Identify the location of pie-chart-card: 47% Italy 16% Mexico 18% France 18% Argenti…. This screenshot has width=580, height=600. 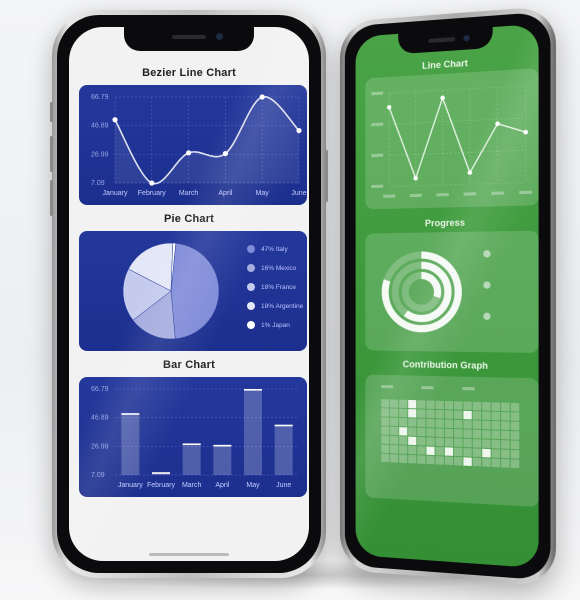
(193, 291).